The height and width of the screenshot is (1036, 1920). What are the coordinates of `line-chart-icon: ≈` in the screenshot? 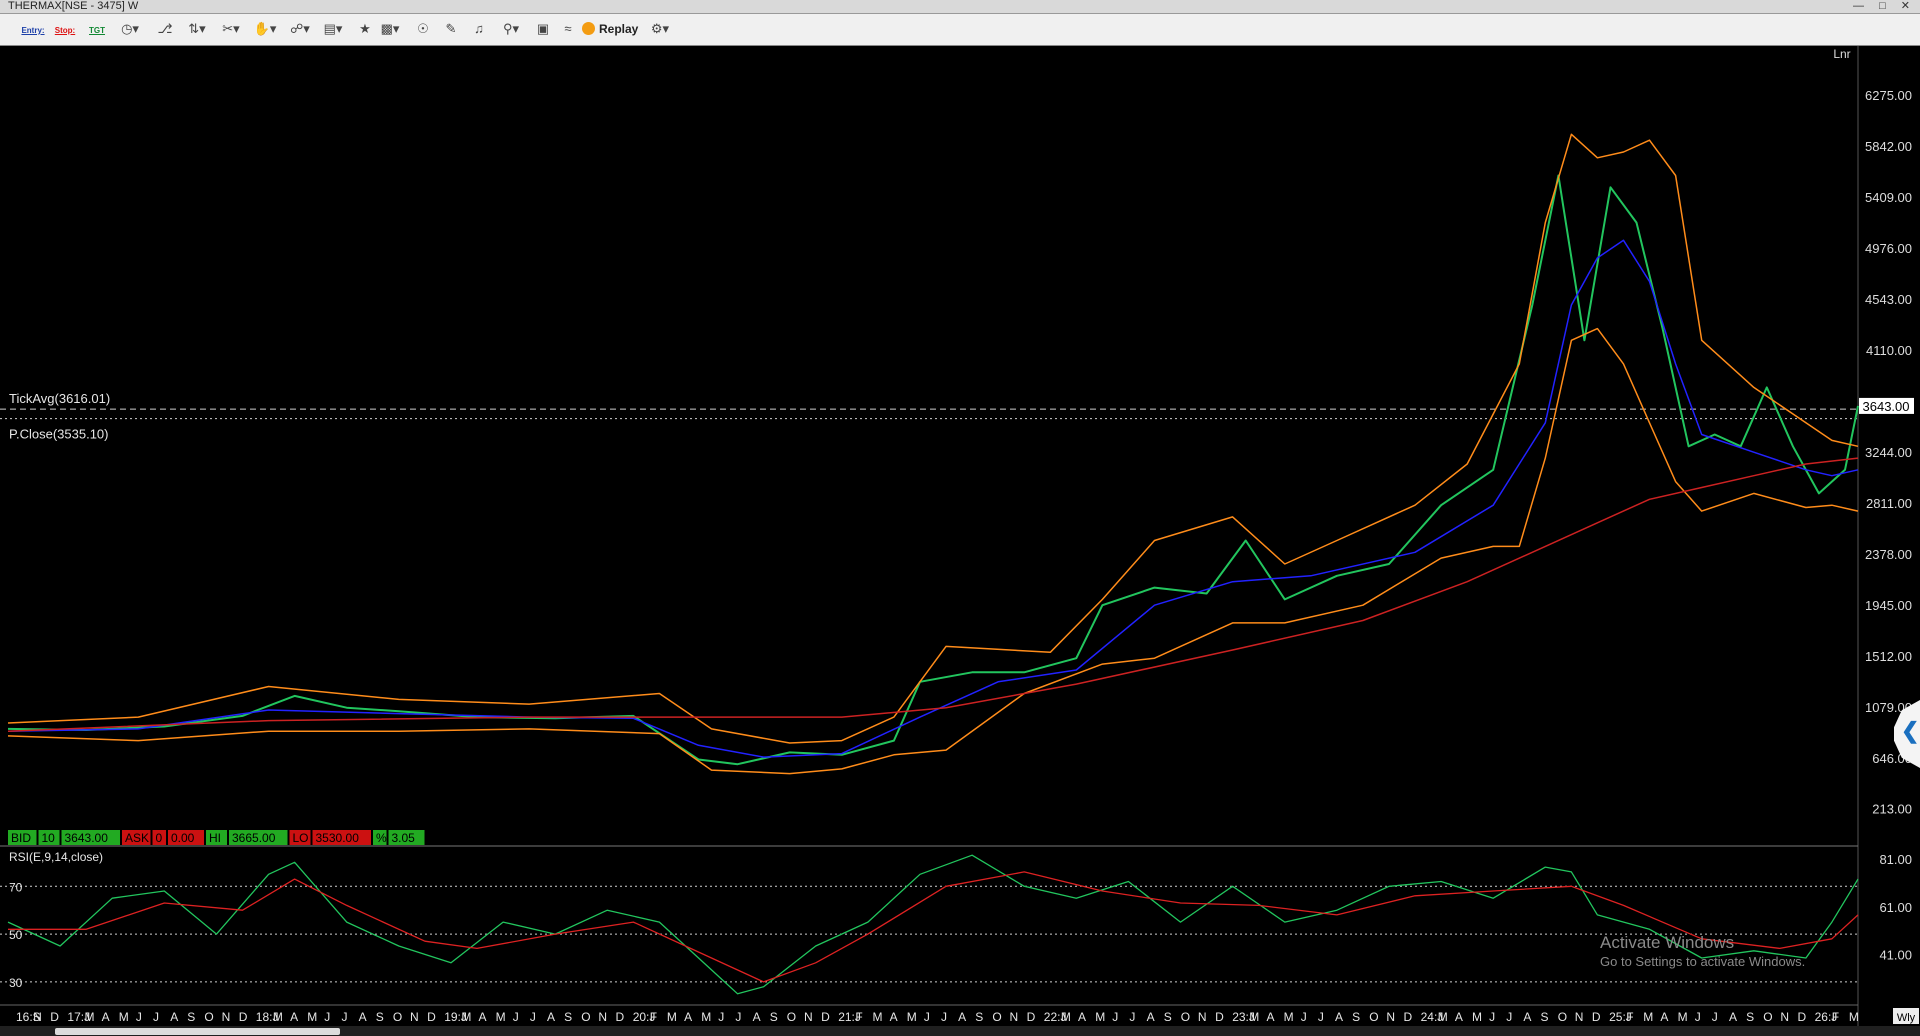 It's located at (568, 29).